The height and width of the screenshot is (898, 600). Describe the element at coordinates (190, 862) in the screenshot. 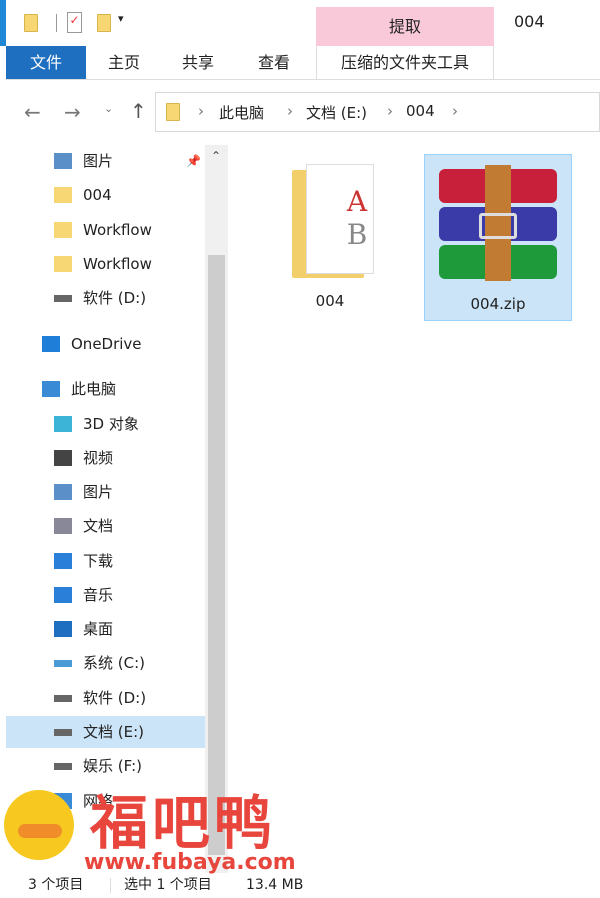

I see `watermark-url: www.fubaya.com` at that location.